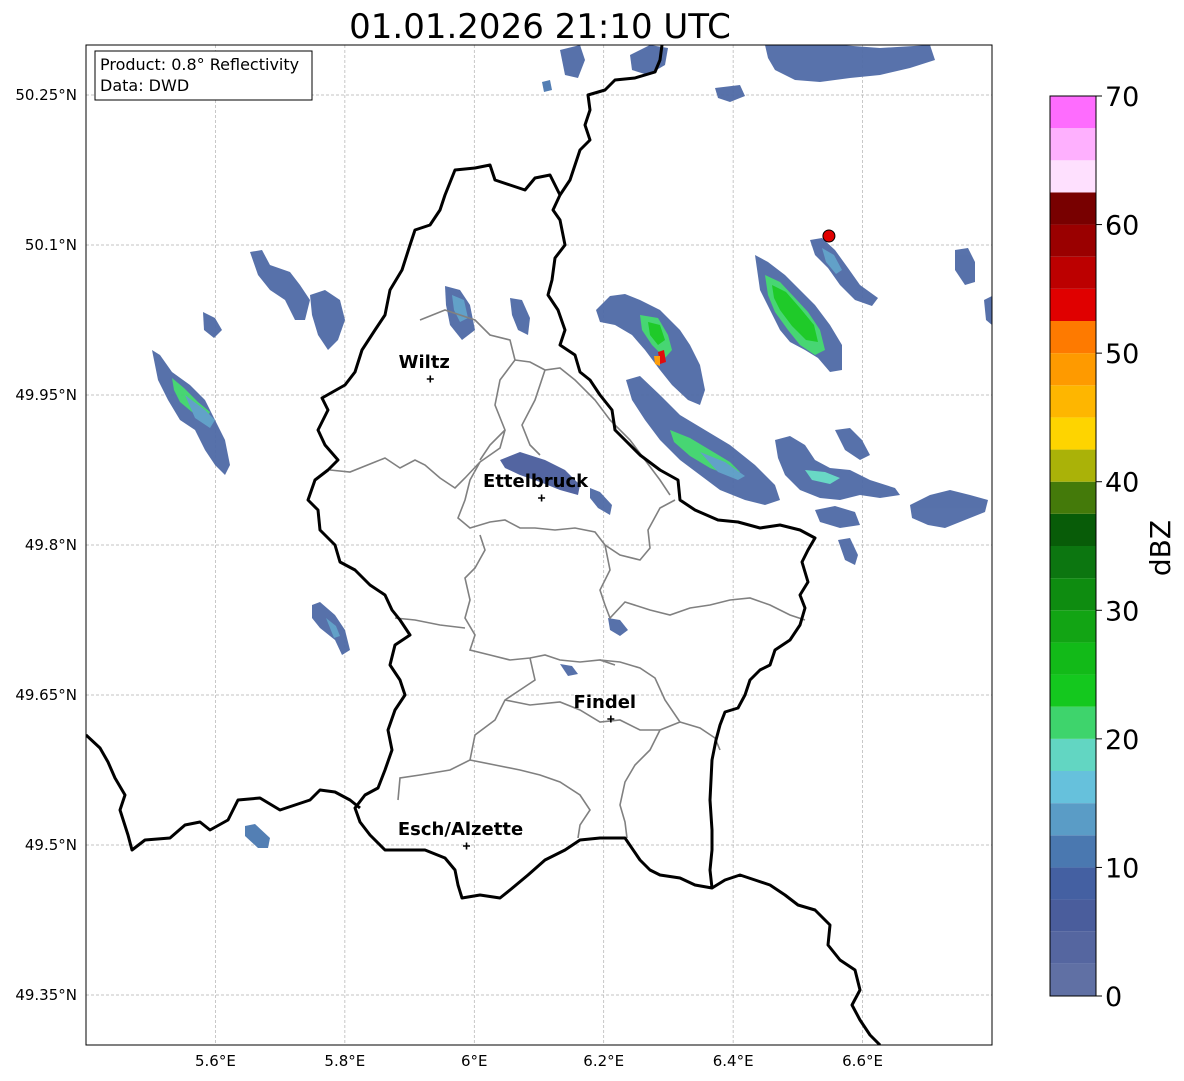 The height and width of the screenshot is (1081, 1184). Describe the element at coordinates (850, 63) in the screenshot. I see `echo-cell-top3` at that location.